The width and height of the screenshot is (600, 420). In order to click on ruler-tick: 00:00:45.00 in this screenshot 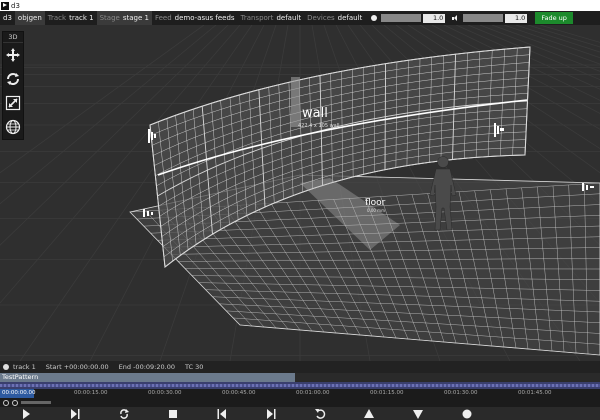, I will do `click(239, 393)`.